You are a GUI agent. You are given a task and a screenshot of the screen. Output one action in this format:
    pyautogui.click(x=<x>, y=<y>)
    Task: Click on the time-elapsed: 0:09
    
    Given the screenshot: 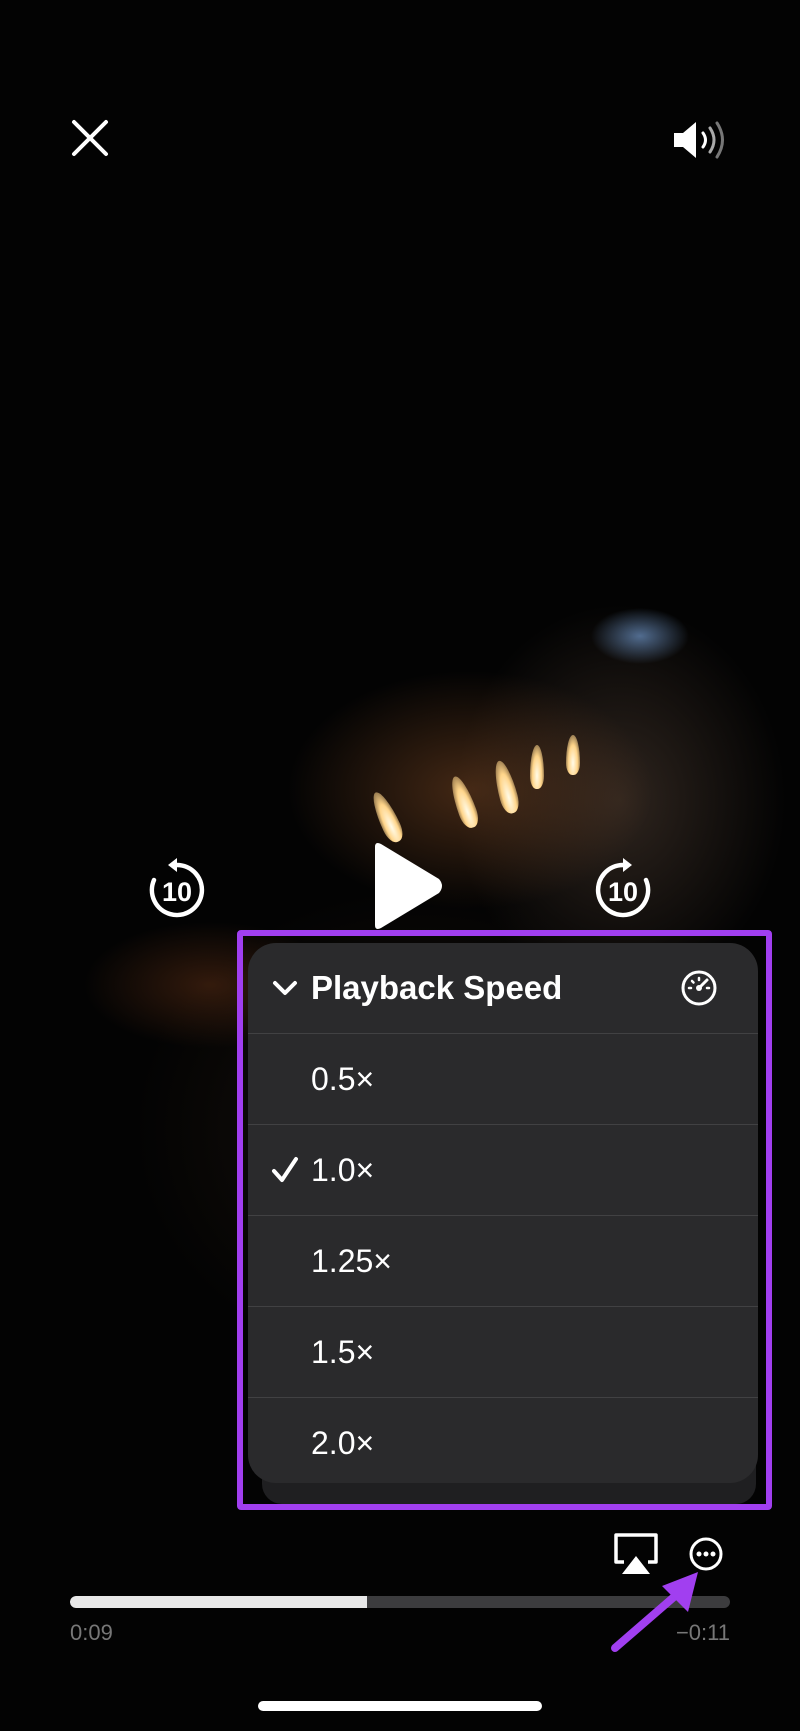 What is the action you would take?
    pyautogui.click(x=91, y=1632)
    